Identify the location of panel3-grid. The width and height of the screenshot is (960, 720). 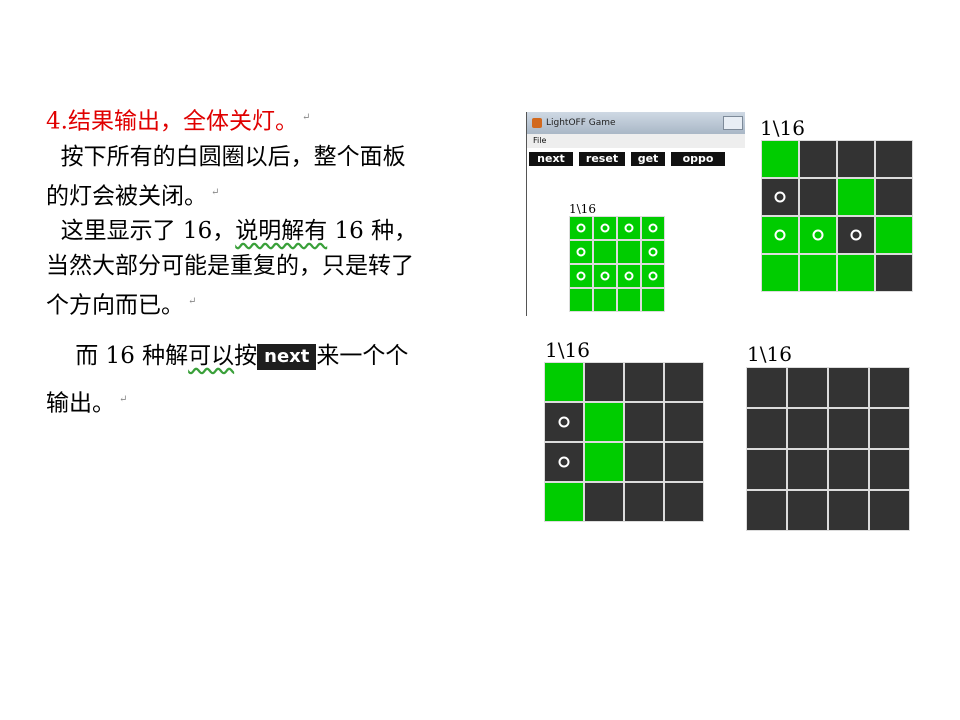
(828, 449).